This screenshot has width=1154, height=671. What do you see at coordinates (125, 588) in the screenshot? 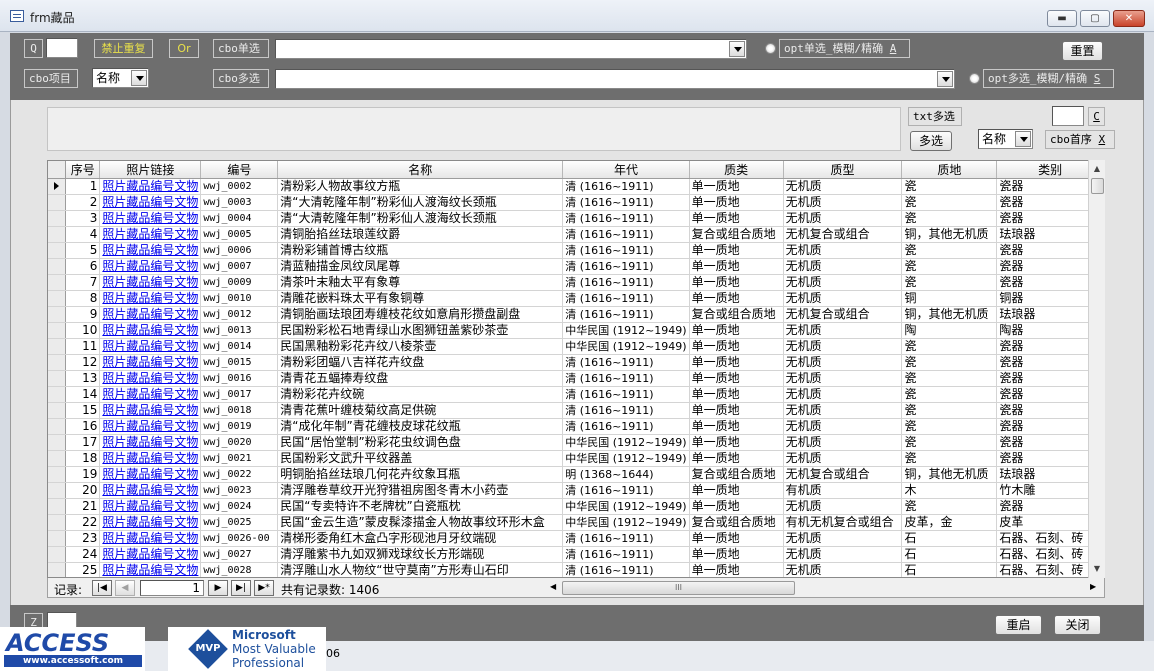
I see `previous-record-icon: ◀` at bounding box center [125, 588].